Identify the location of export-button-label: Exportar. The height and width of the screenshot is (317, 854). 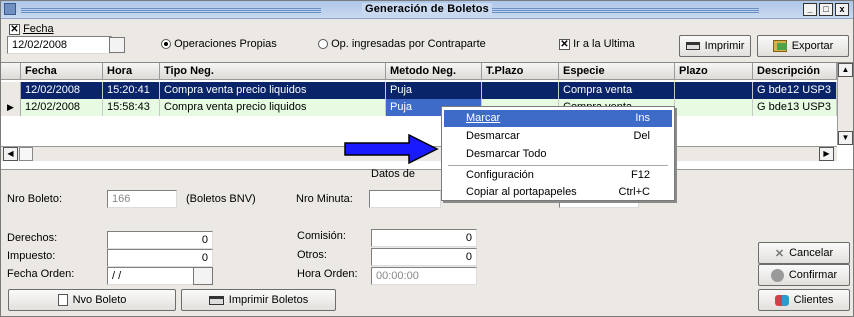
(812, 46).